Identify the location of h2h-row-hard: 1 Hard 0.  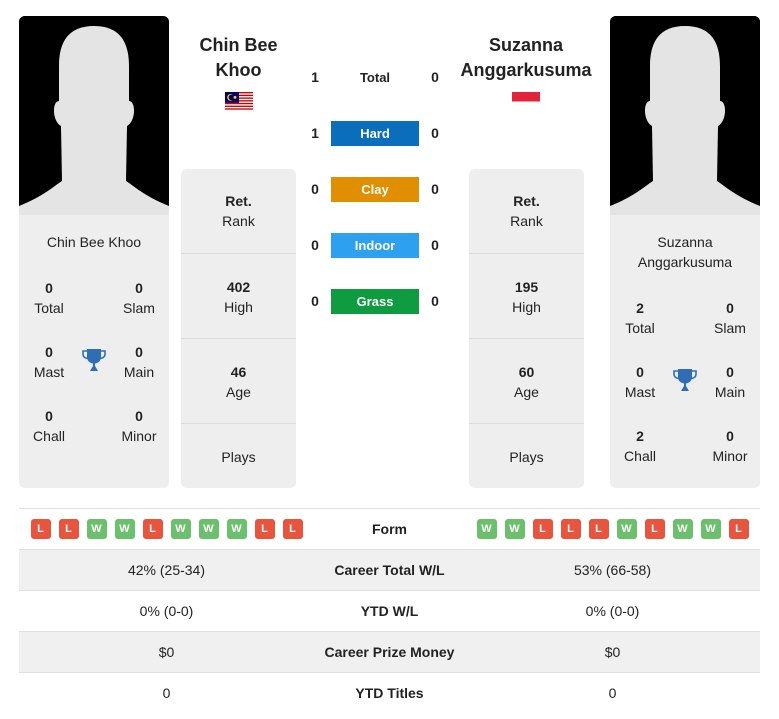
(375, 133).